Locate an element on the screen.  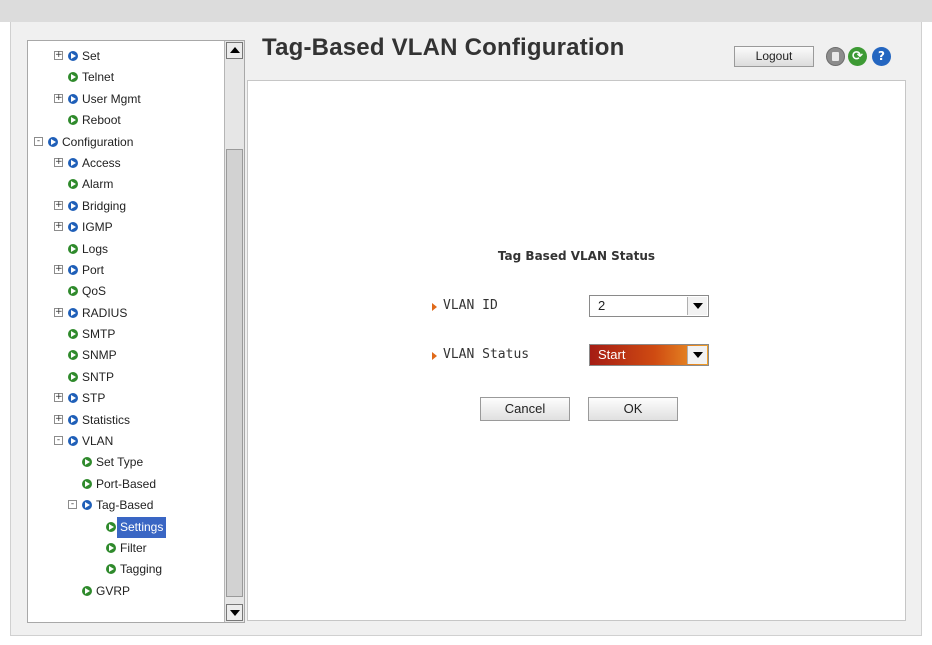
sidebar-item-port-based: Port-Based is located at coordinates (126, 484).